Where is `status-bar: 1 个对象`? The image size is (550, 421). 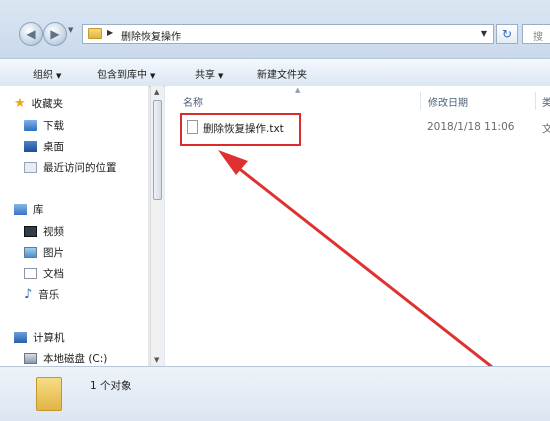 status-bar: 1 个对象 is located at coordinates (275, 393).